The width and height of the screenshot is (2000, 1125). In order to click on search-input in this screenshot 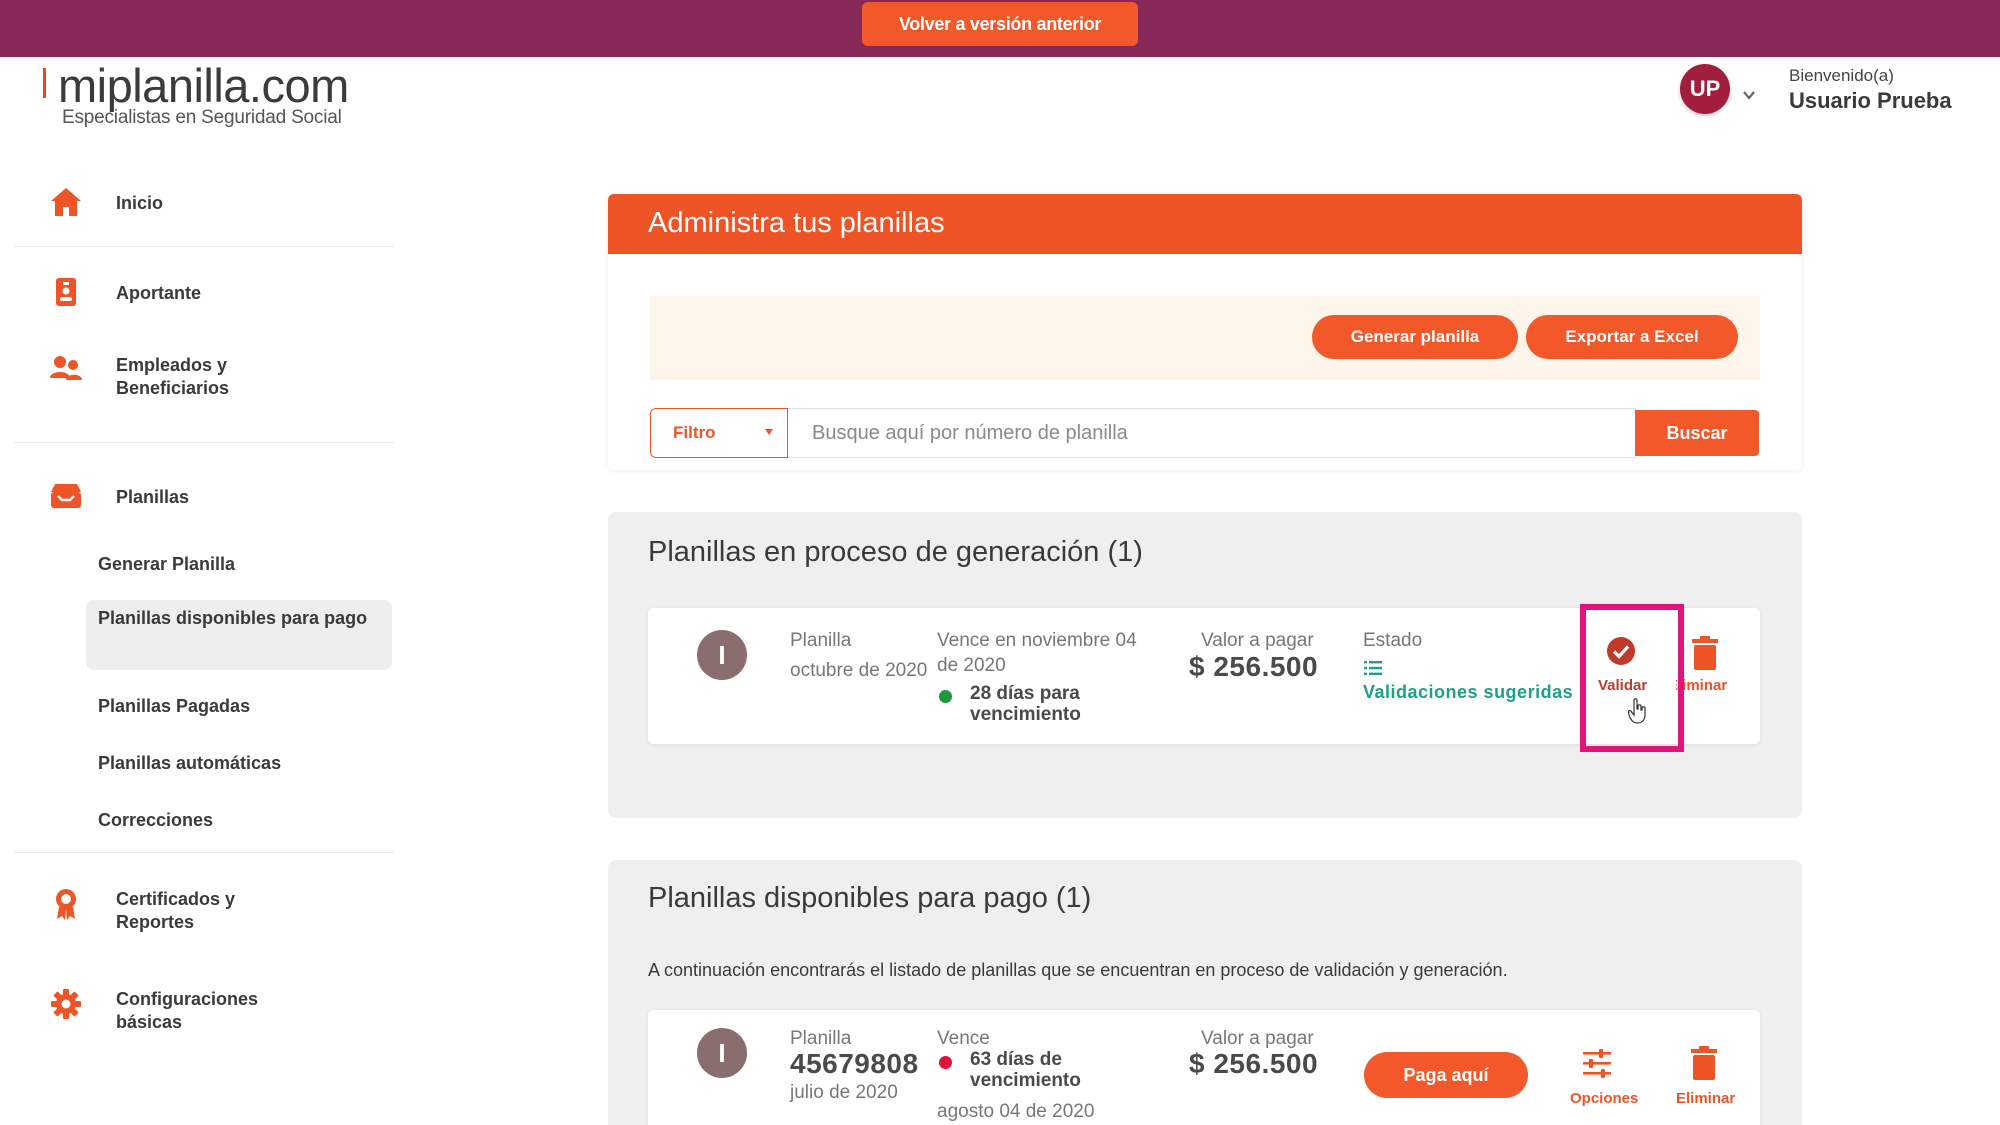, I will do `click(1212, 433)`.